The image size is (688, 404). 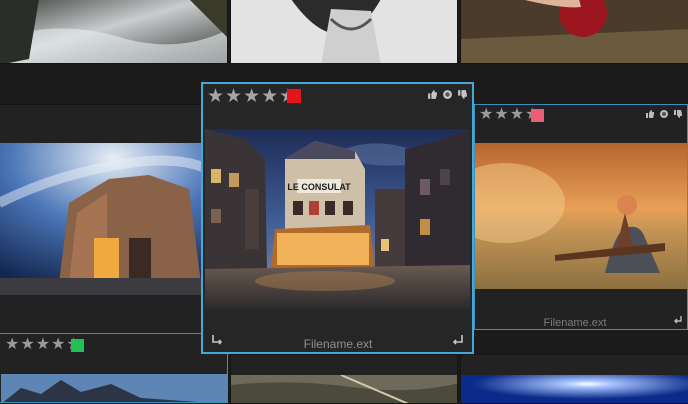 I want to click on thumbnail-sun, so click(x=574, y=379).